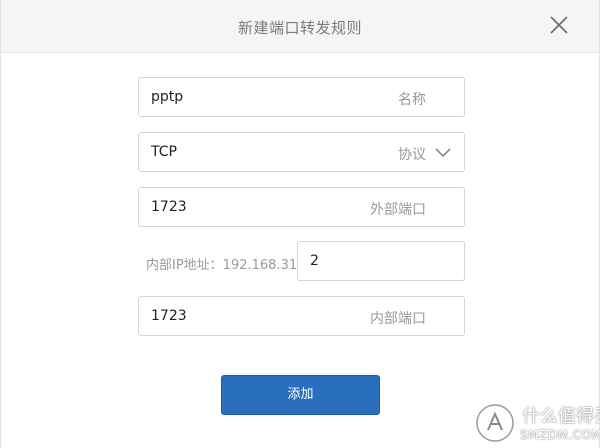  What do you see at coordinates (300, 395) in the screenshot?
I see `add-button: 添加` at bounding box center [300, 395].